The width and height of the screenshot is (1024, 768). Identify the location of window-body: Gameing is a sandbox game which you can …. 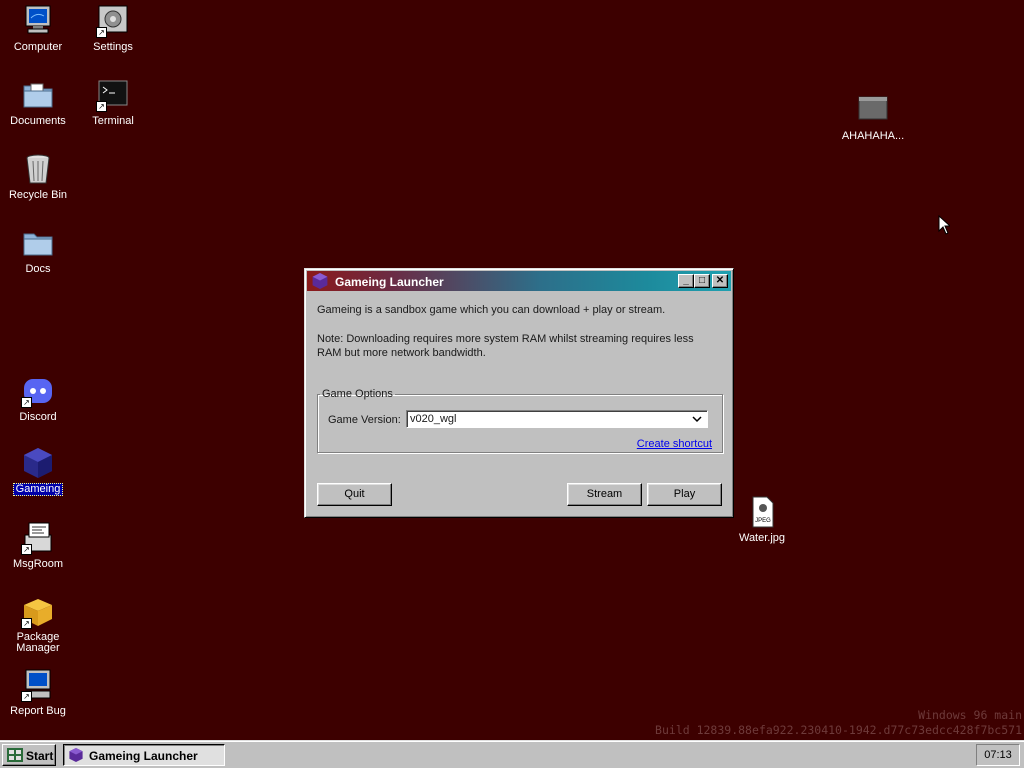
(520, 405).